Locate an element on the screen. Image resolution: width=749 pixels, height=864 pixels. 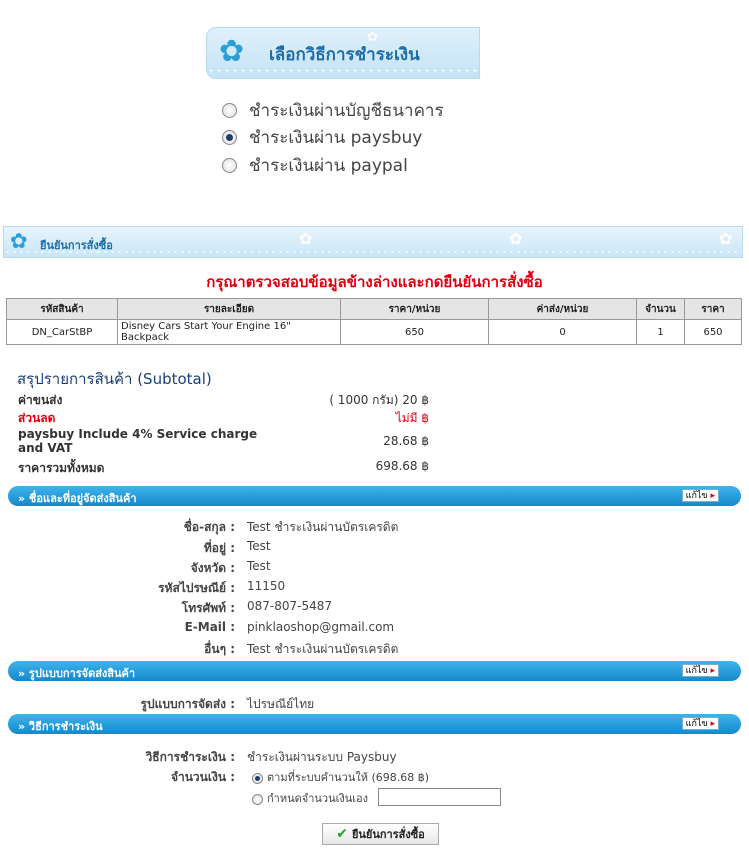
amount-option-auto-label: ตามที่ระบบคำนวนให้ (698.68 ฿) is located at coordinates (348, 777).